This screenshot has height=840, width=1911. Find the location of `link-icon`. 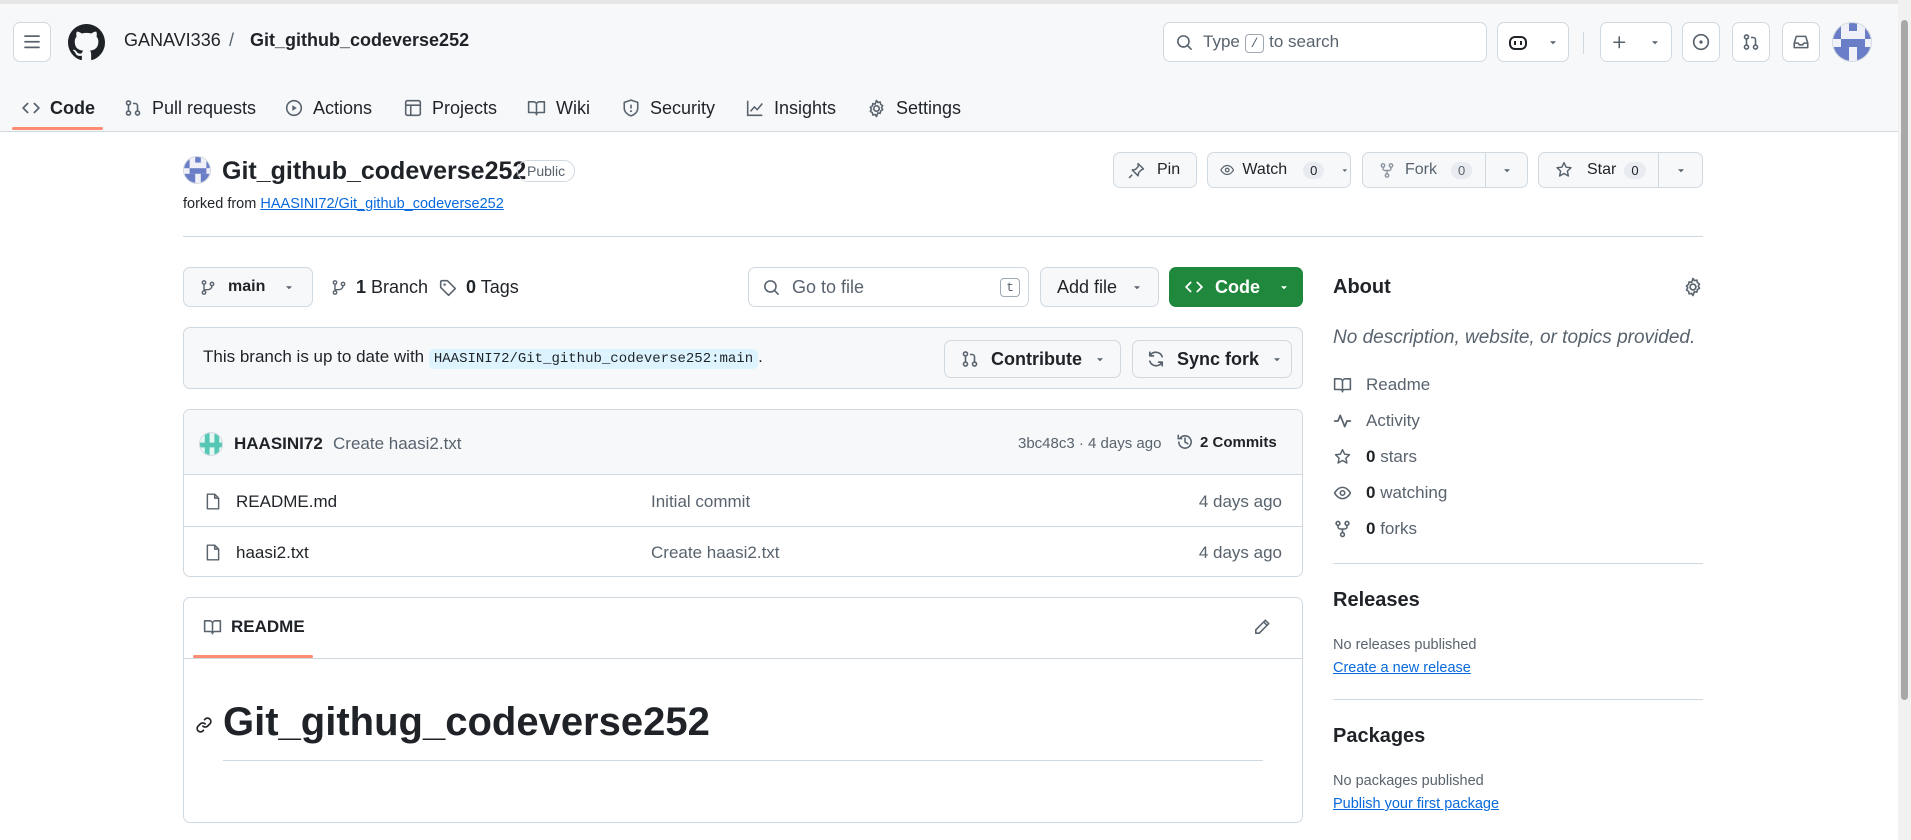

link-icon is located at coordinates (204, 725).